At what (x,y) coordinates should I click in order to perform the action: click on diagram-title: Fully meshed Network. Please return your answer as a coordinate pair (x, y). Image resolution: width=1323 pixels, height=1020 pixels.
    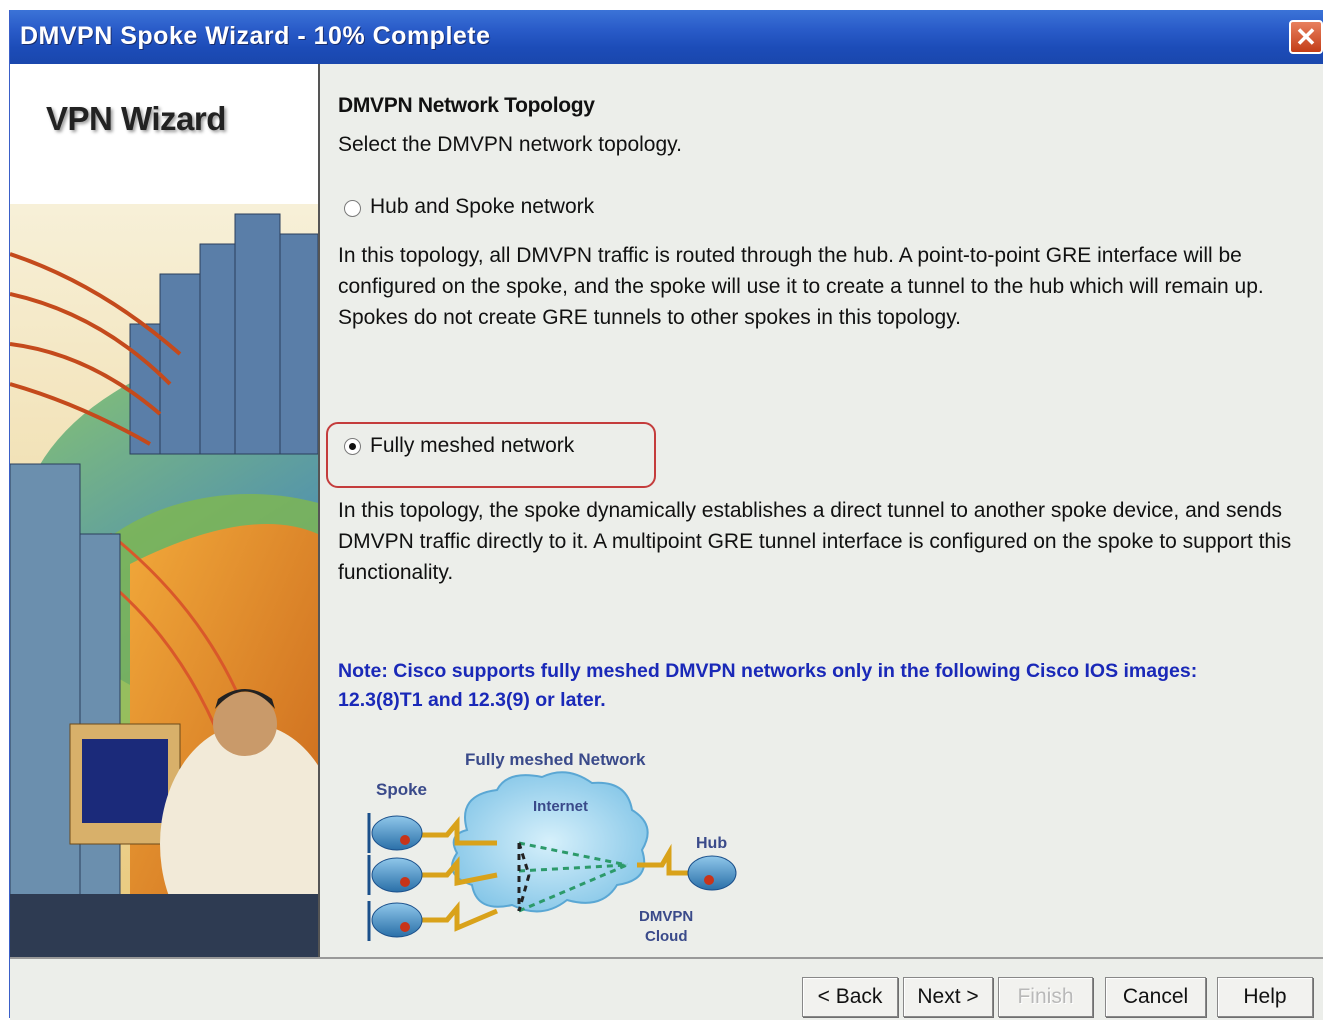
    Looking at the image, I should click on (555, 759).